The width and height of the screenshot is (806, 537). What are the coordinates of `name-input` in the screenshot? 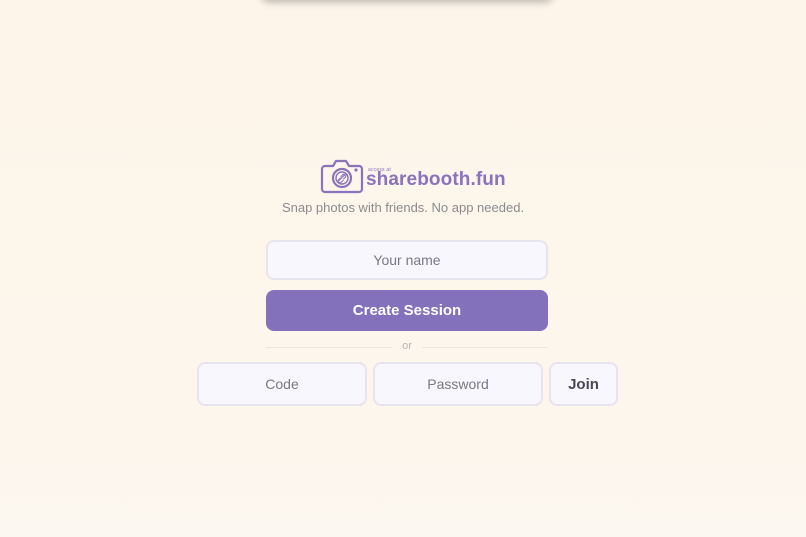 It's located at (407, 260).